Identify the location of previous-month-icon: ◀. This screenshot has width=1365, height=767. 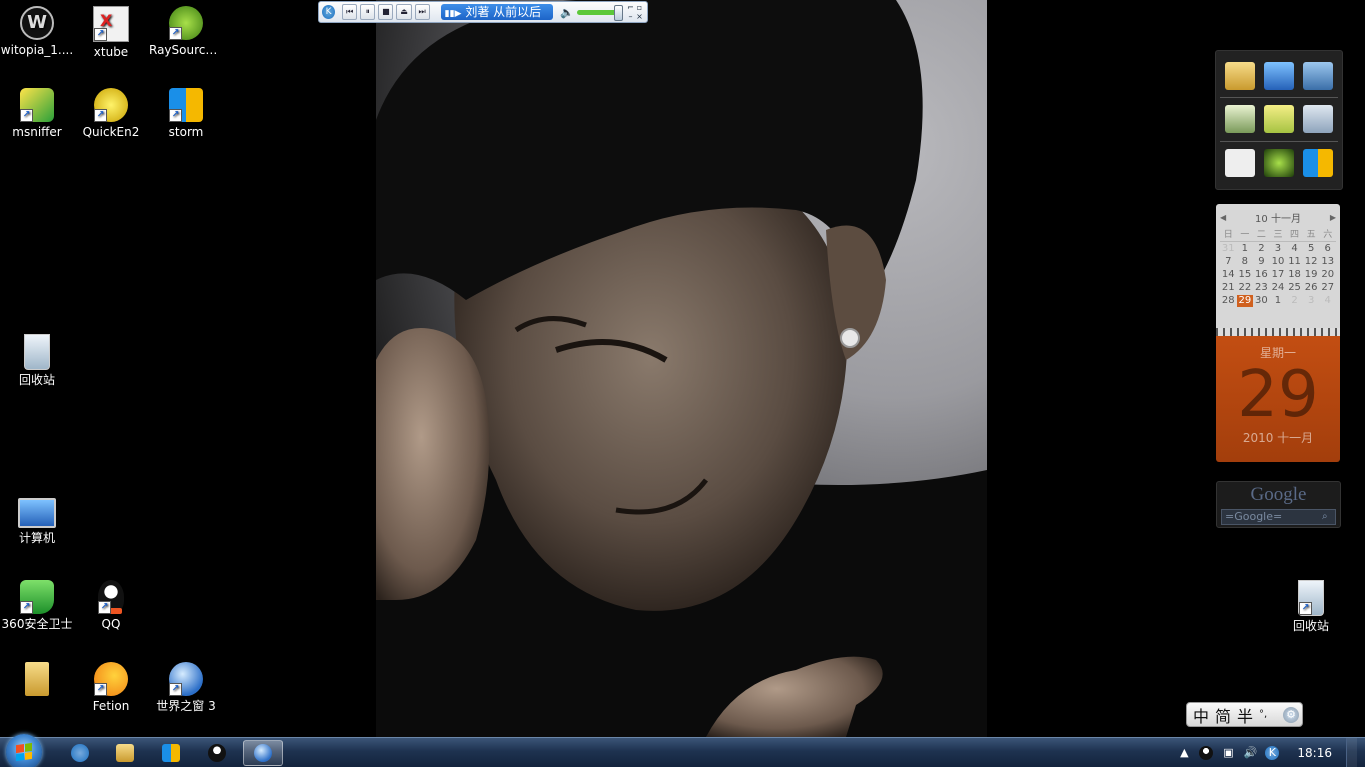
(1223, 217).